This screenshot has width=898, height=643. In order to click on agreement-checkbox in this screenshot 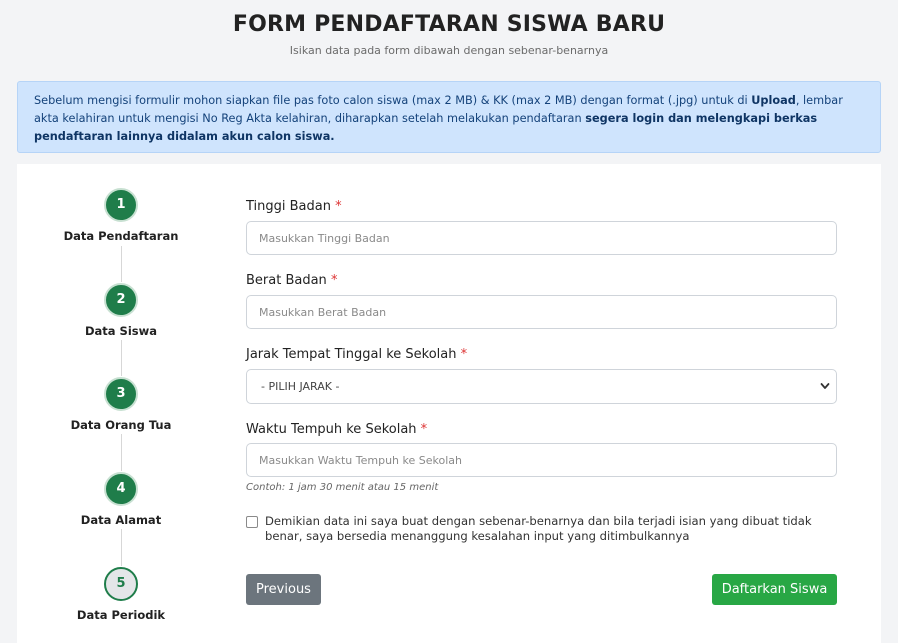, I will do `click(252, 522)`.